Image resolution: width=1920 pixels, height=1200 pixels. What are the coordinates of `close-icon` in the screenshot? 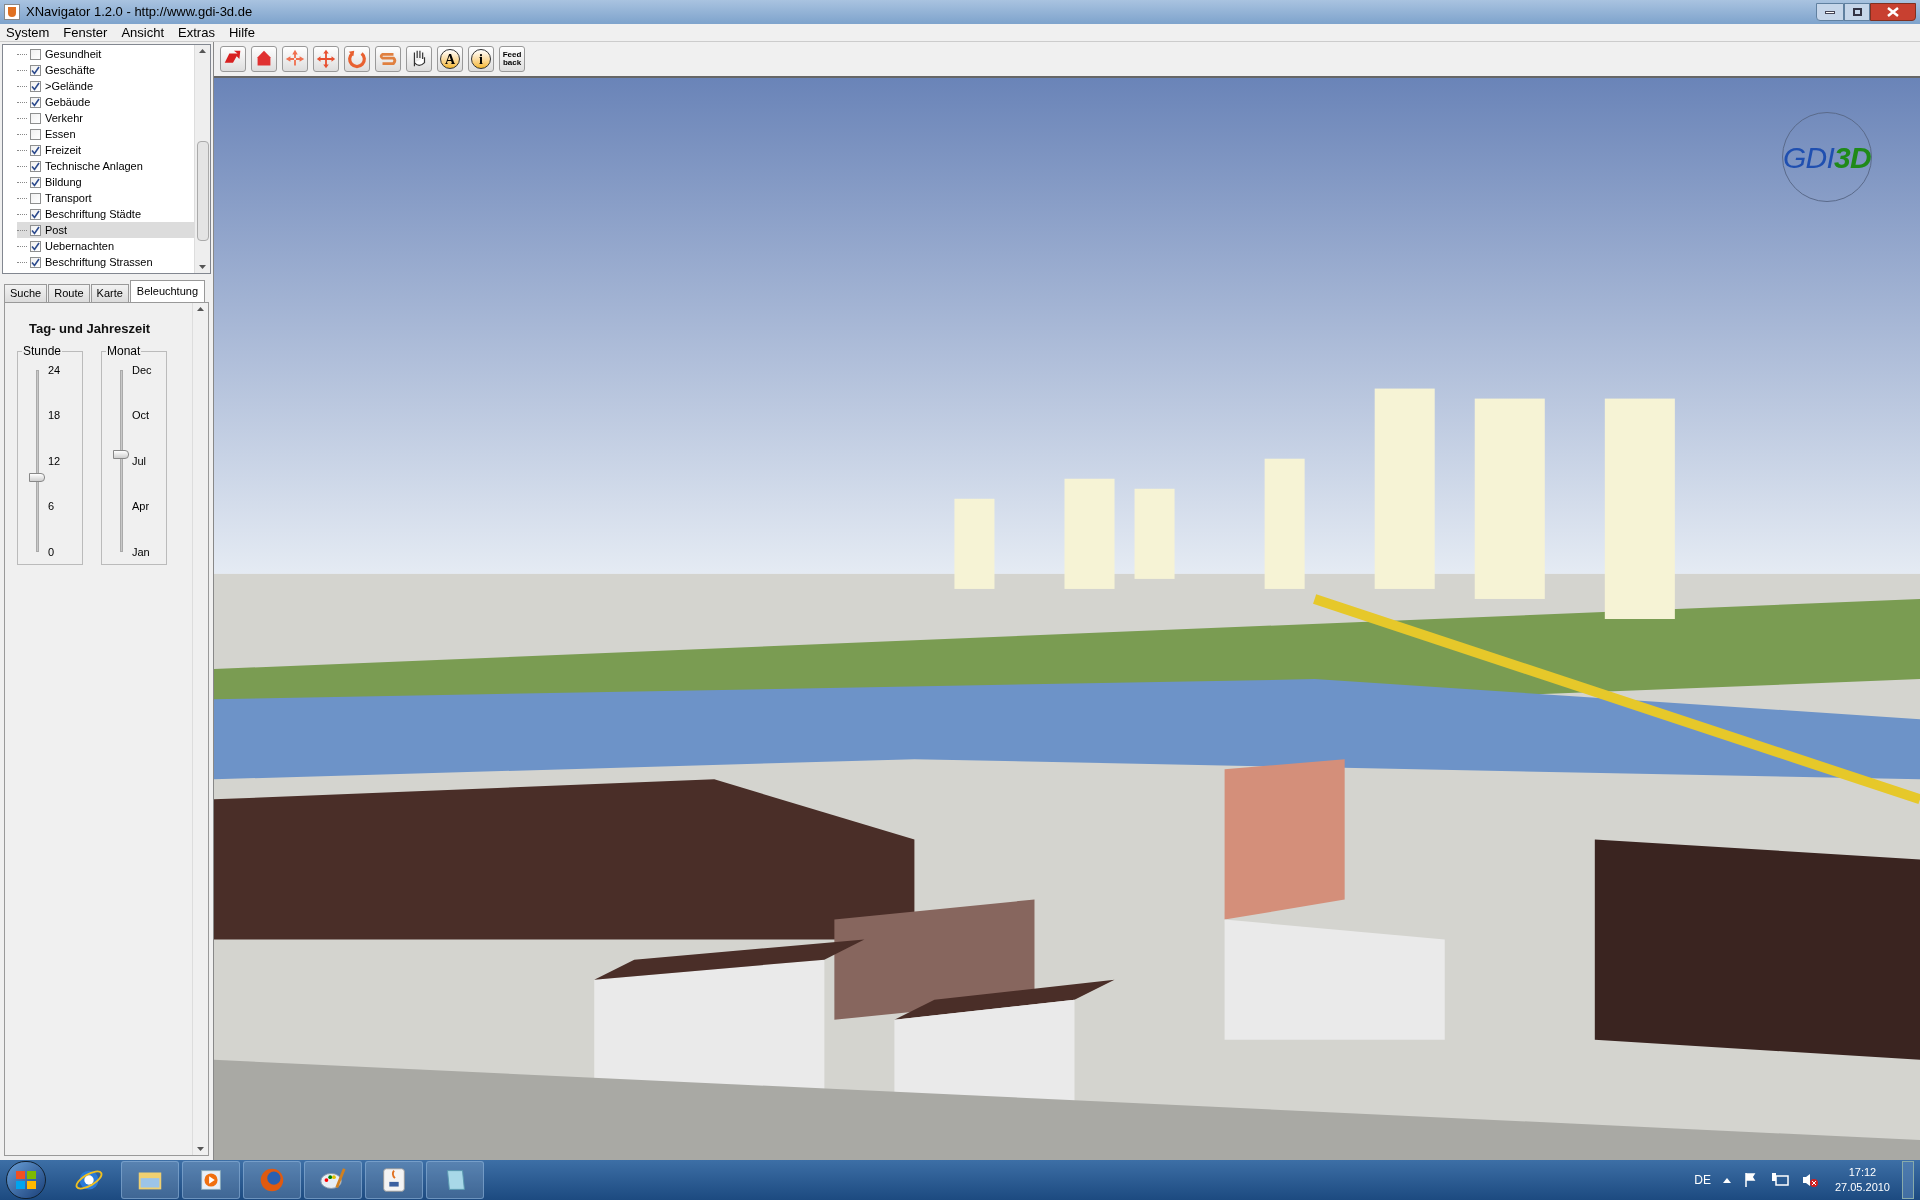 It's located at (1893, 12).